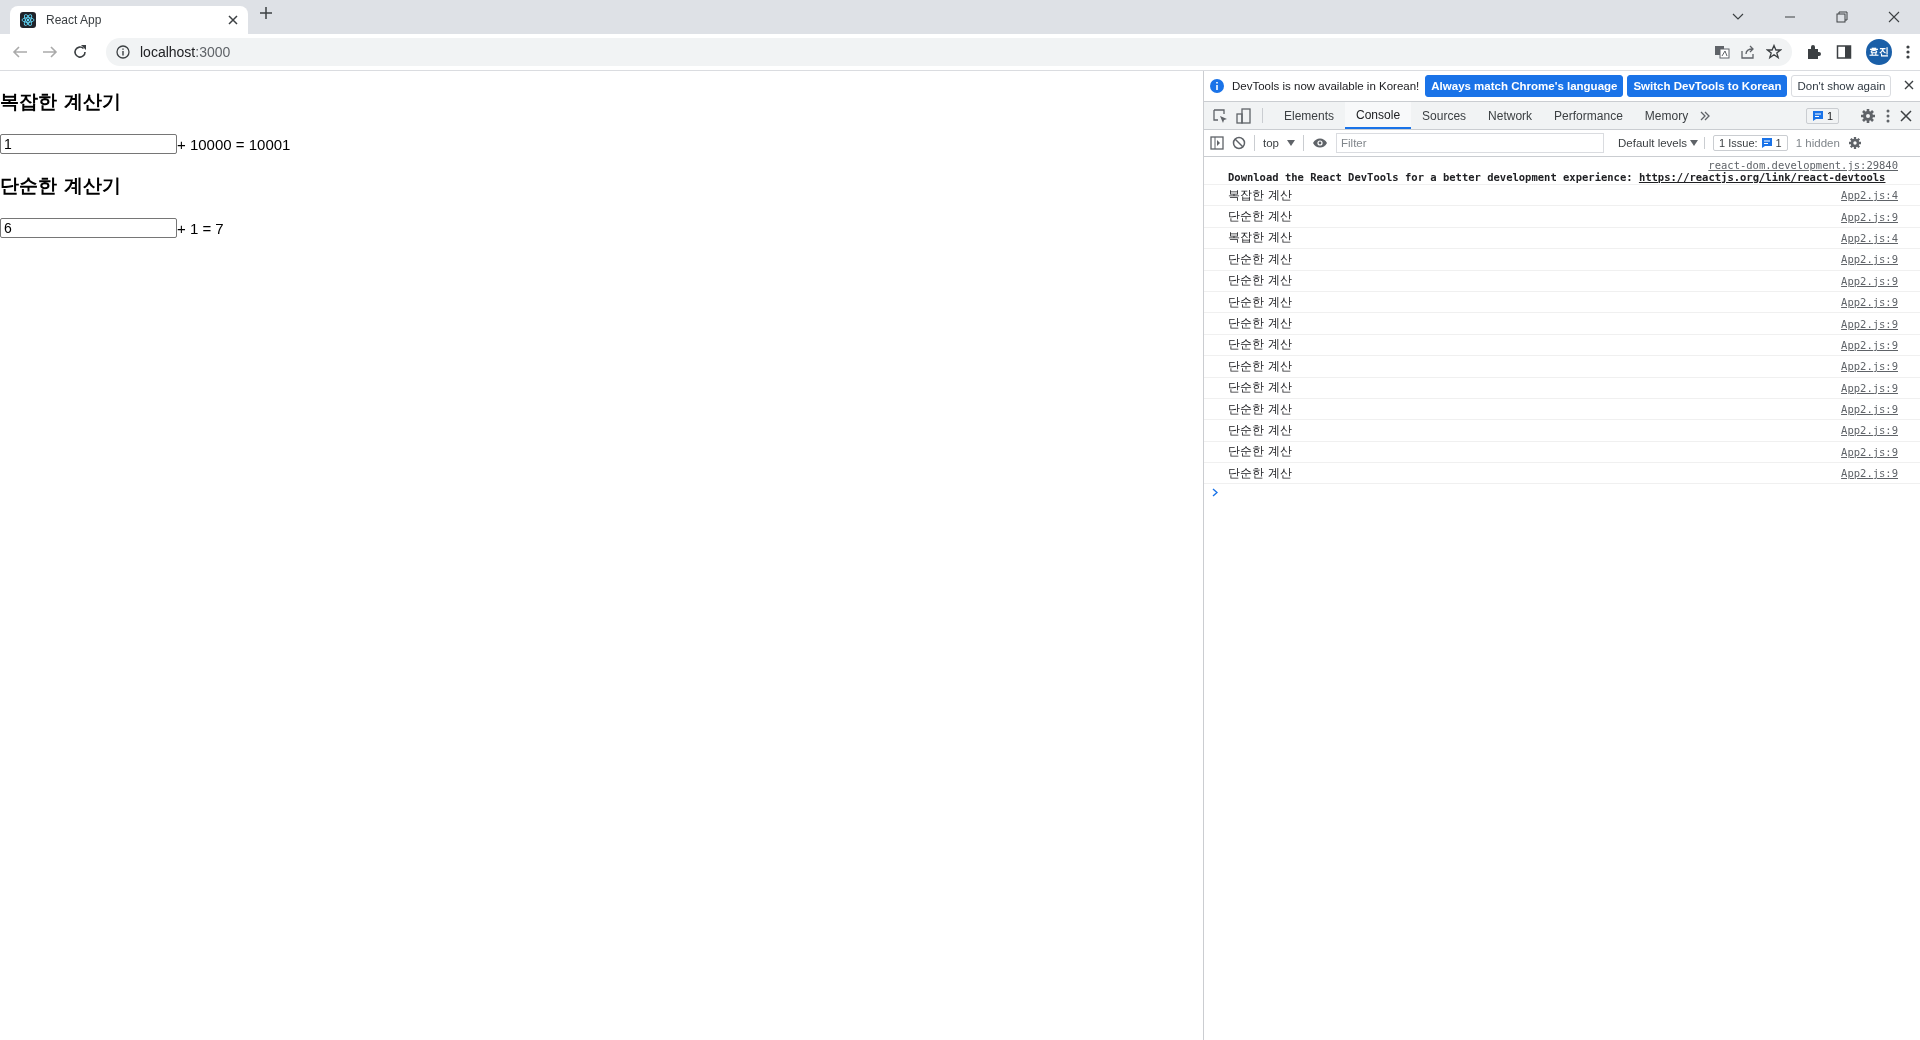 This screenshot has width=1920, height=1040. Describe the element at coordinates (1841, 86) in the screenshot. I see `infobar-button: Don't show again` at that location.